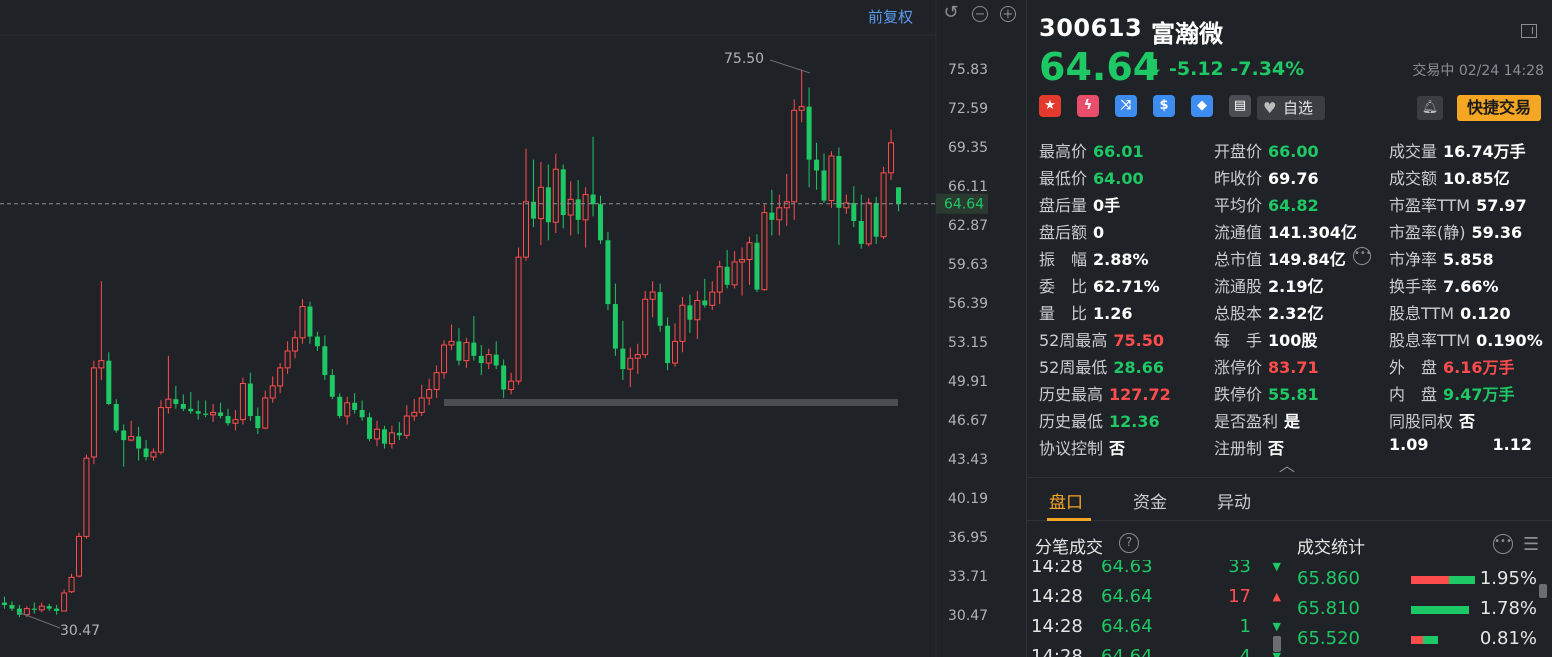  Describe the element at coordinates (1050, 106) in the screenshot. I see `china-flag-icon: ★` at that location.